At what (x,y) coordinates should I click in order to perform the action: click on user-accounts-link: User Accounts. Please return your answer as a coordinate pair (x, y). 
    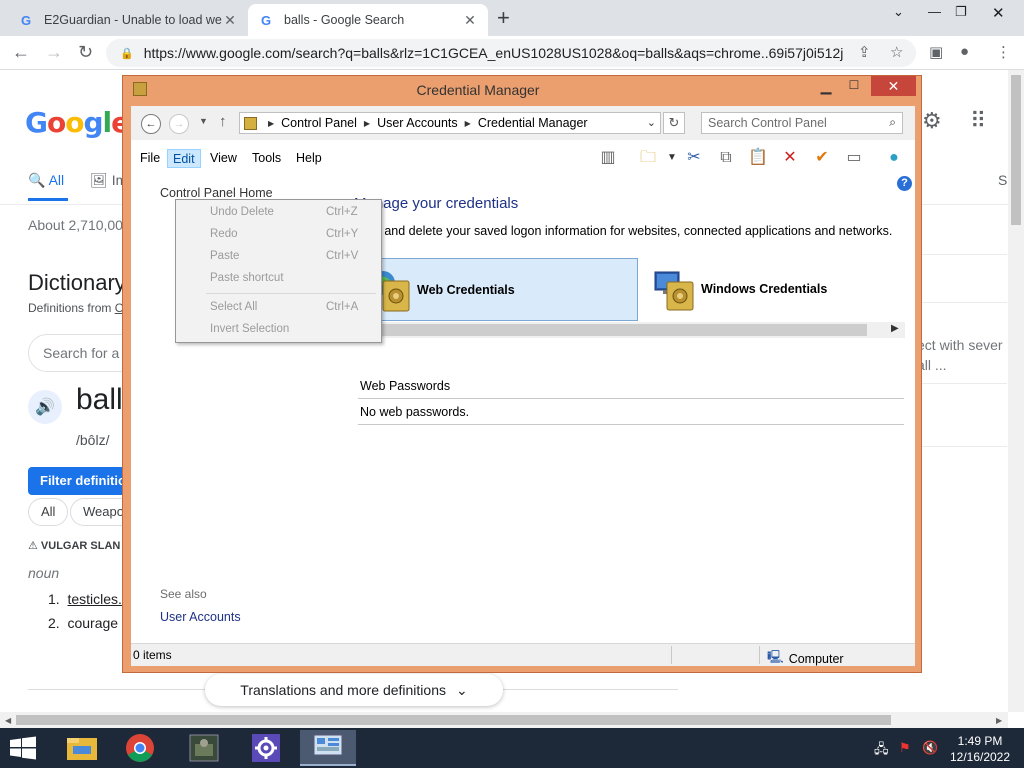
    Looking at the image, I should click on (200, 617).